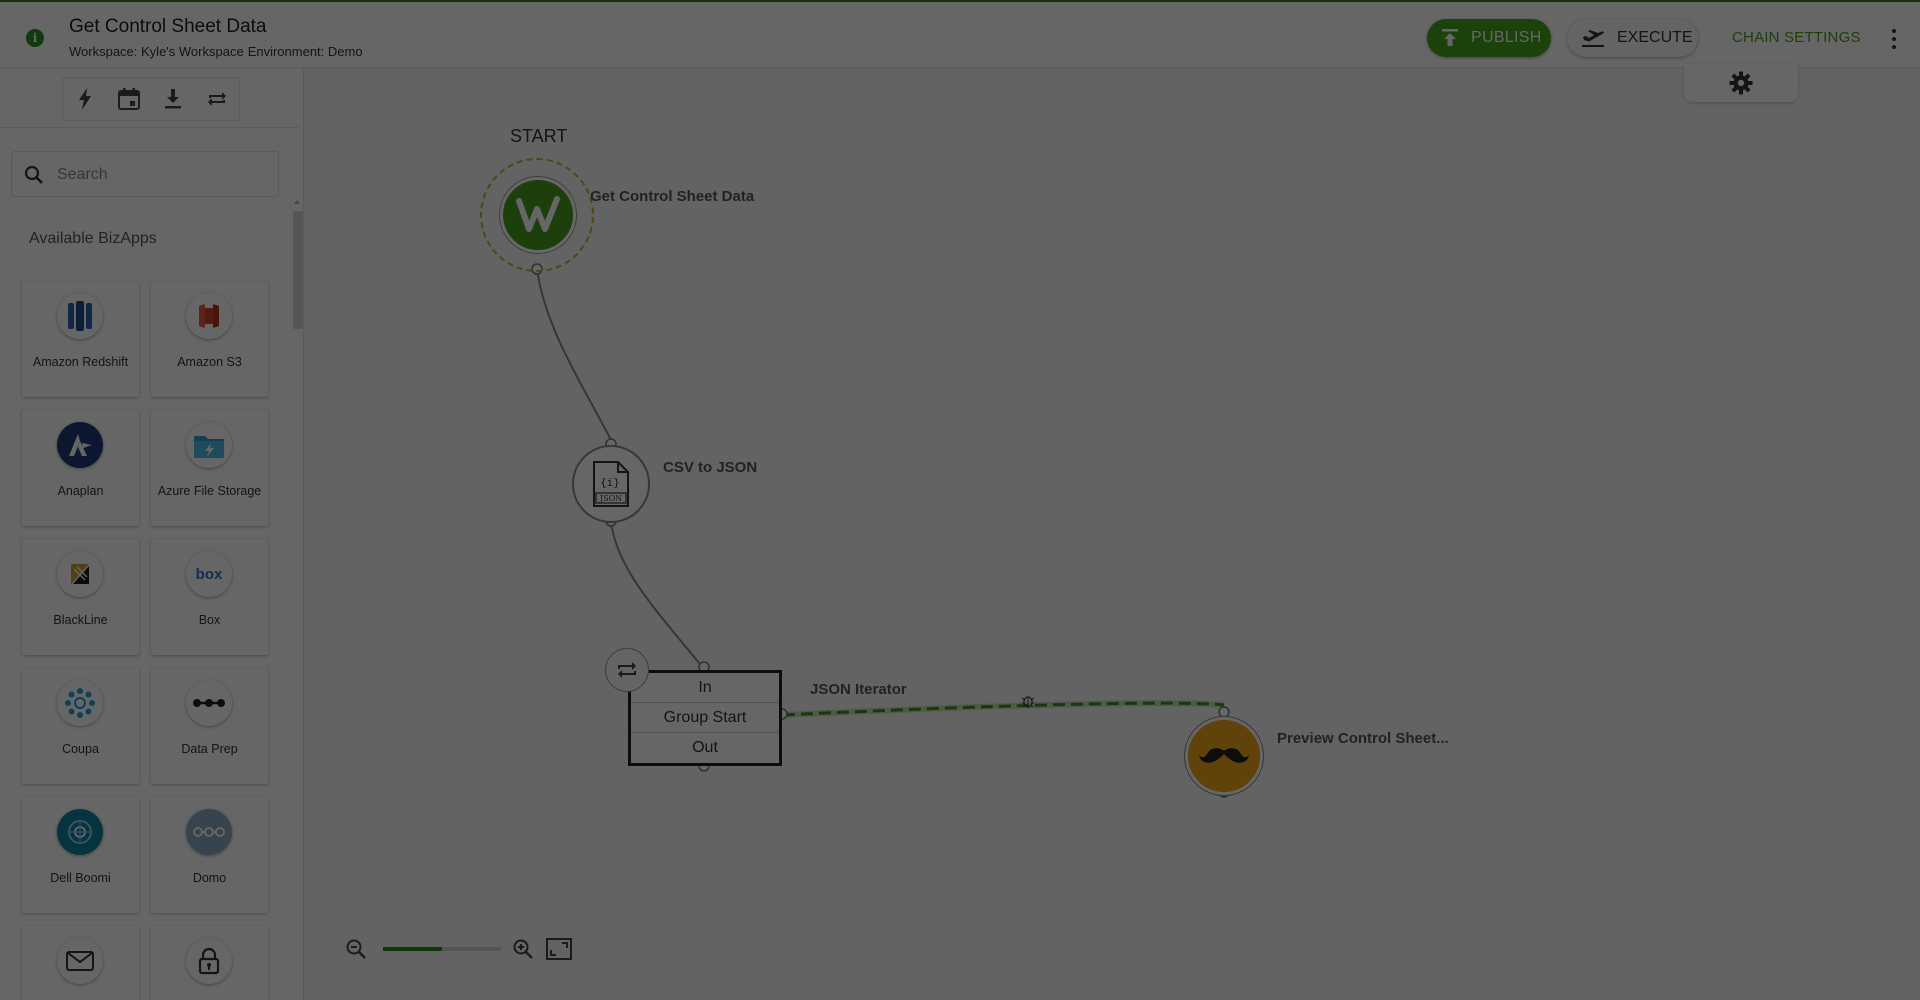 The height and width of the screenshot is (1000, 1920). I want to click on zoom-in-icon, so click(523, 949).